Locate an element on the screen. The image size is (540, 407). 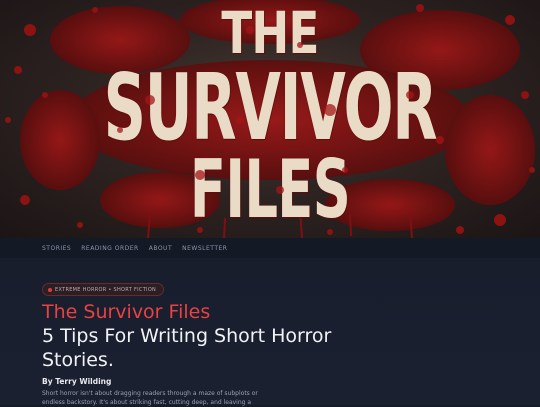
author-byline: By Terry Wilding is located at coordinates (77, 381).